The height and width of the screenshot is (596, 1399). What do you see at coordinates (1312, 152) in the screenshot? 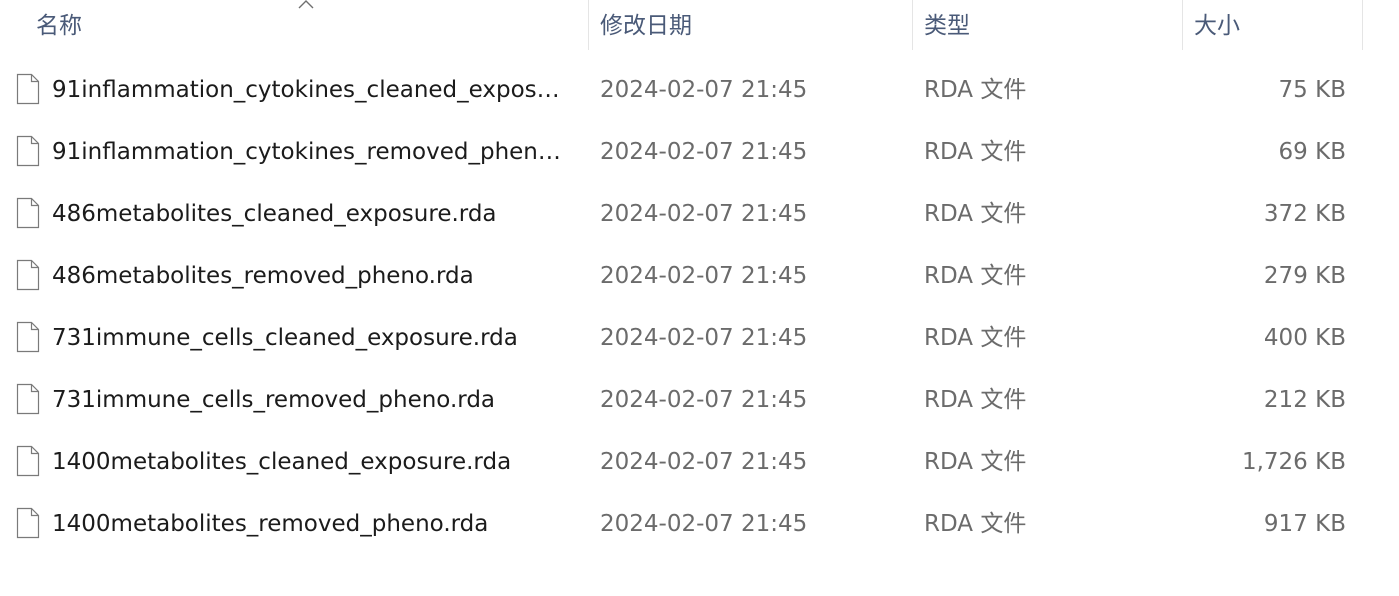
I see `file-size: 69 KB` at bounding box center [1312, 152].